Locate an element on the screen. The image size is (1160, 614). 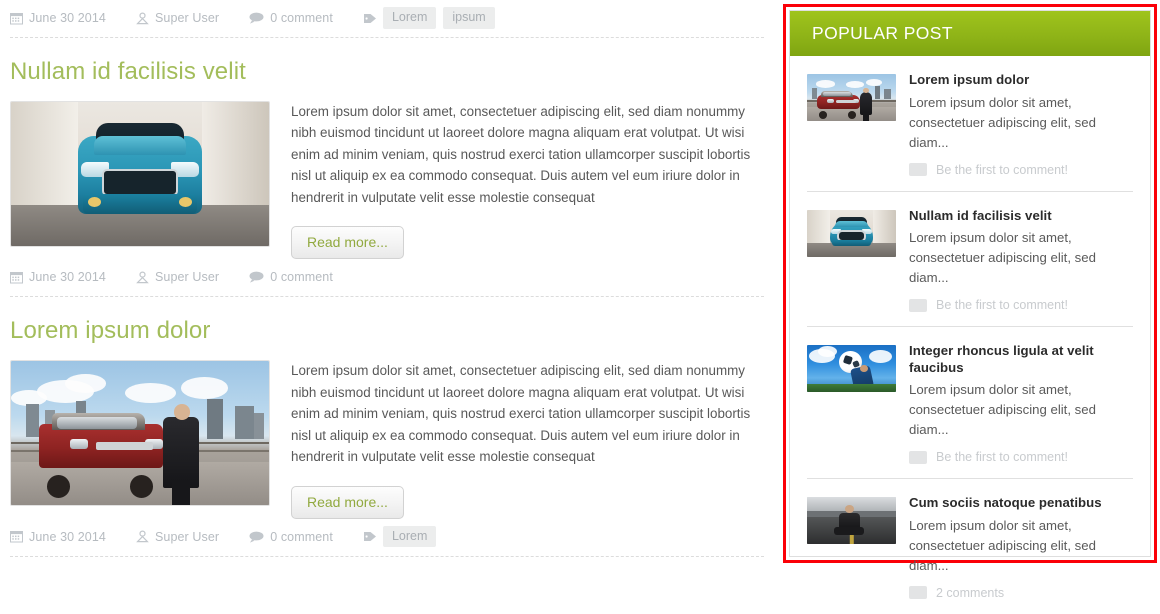
post-comment-row: 2 comments is located at coordinates (1021, 593).